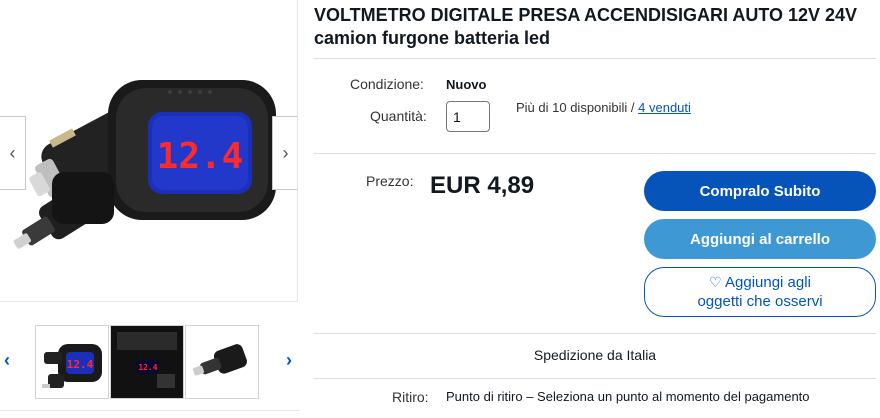 This screenshot has width=880, height=418. Describe the element at coordinates (760, 239) in the screenshot. I see `add-to-cart-button: Aggiungi al carrello` at that location.